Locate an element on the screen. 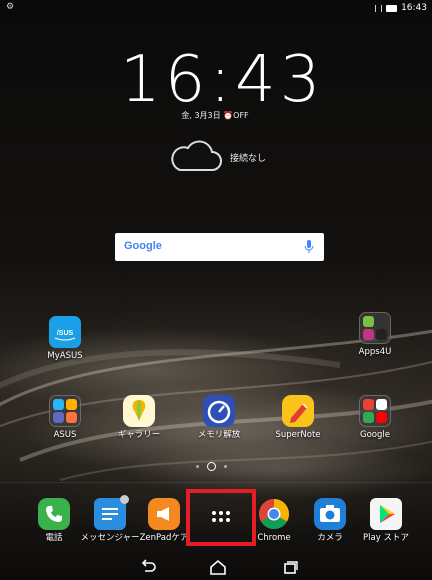 The height and width of the screenshot is (580, 432). app-label: ZenPadケア is located at coordinates (164, 538).